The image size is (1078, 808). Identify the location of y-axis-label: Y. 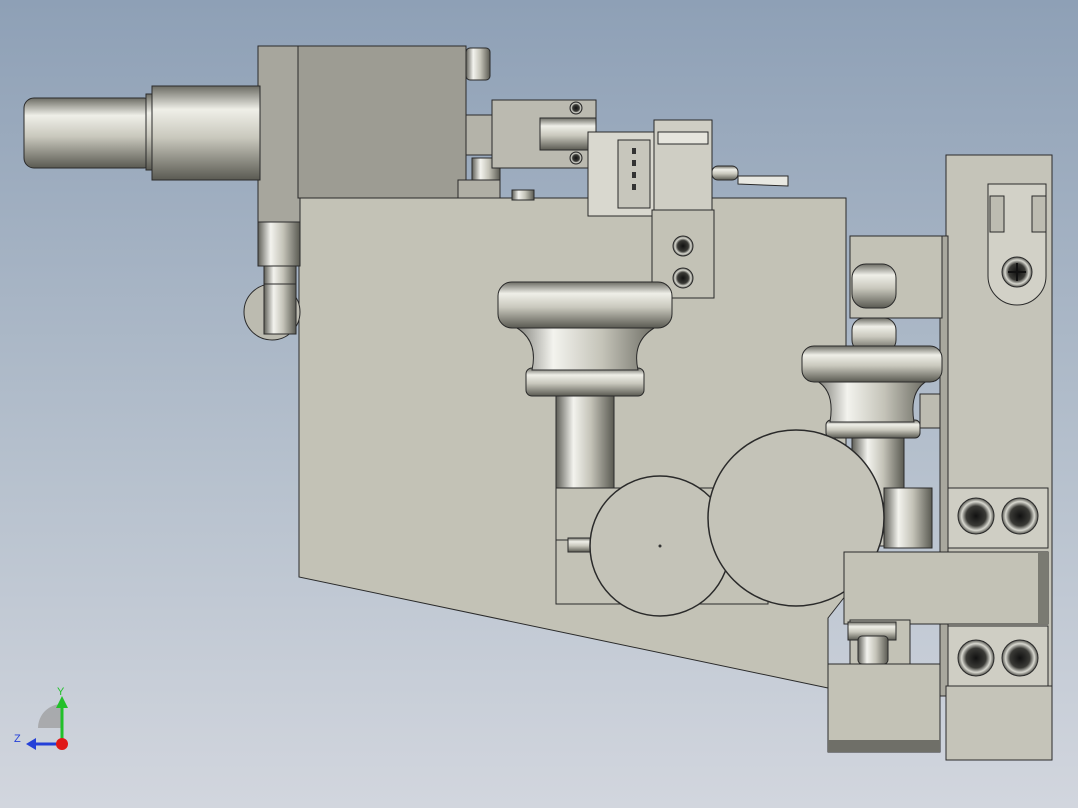
(61, 692).